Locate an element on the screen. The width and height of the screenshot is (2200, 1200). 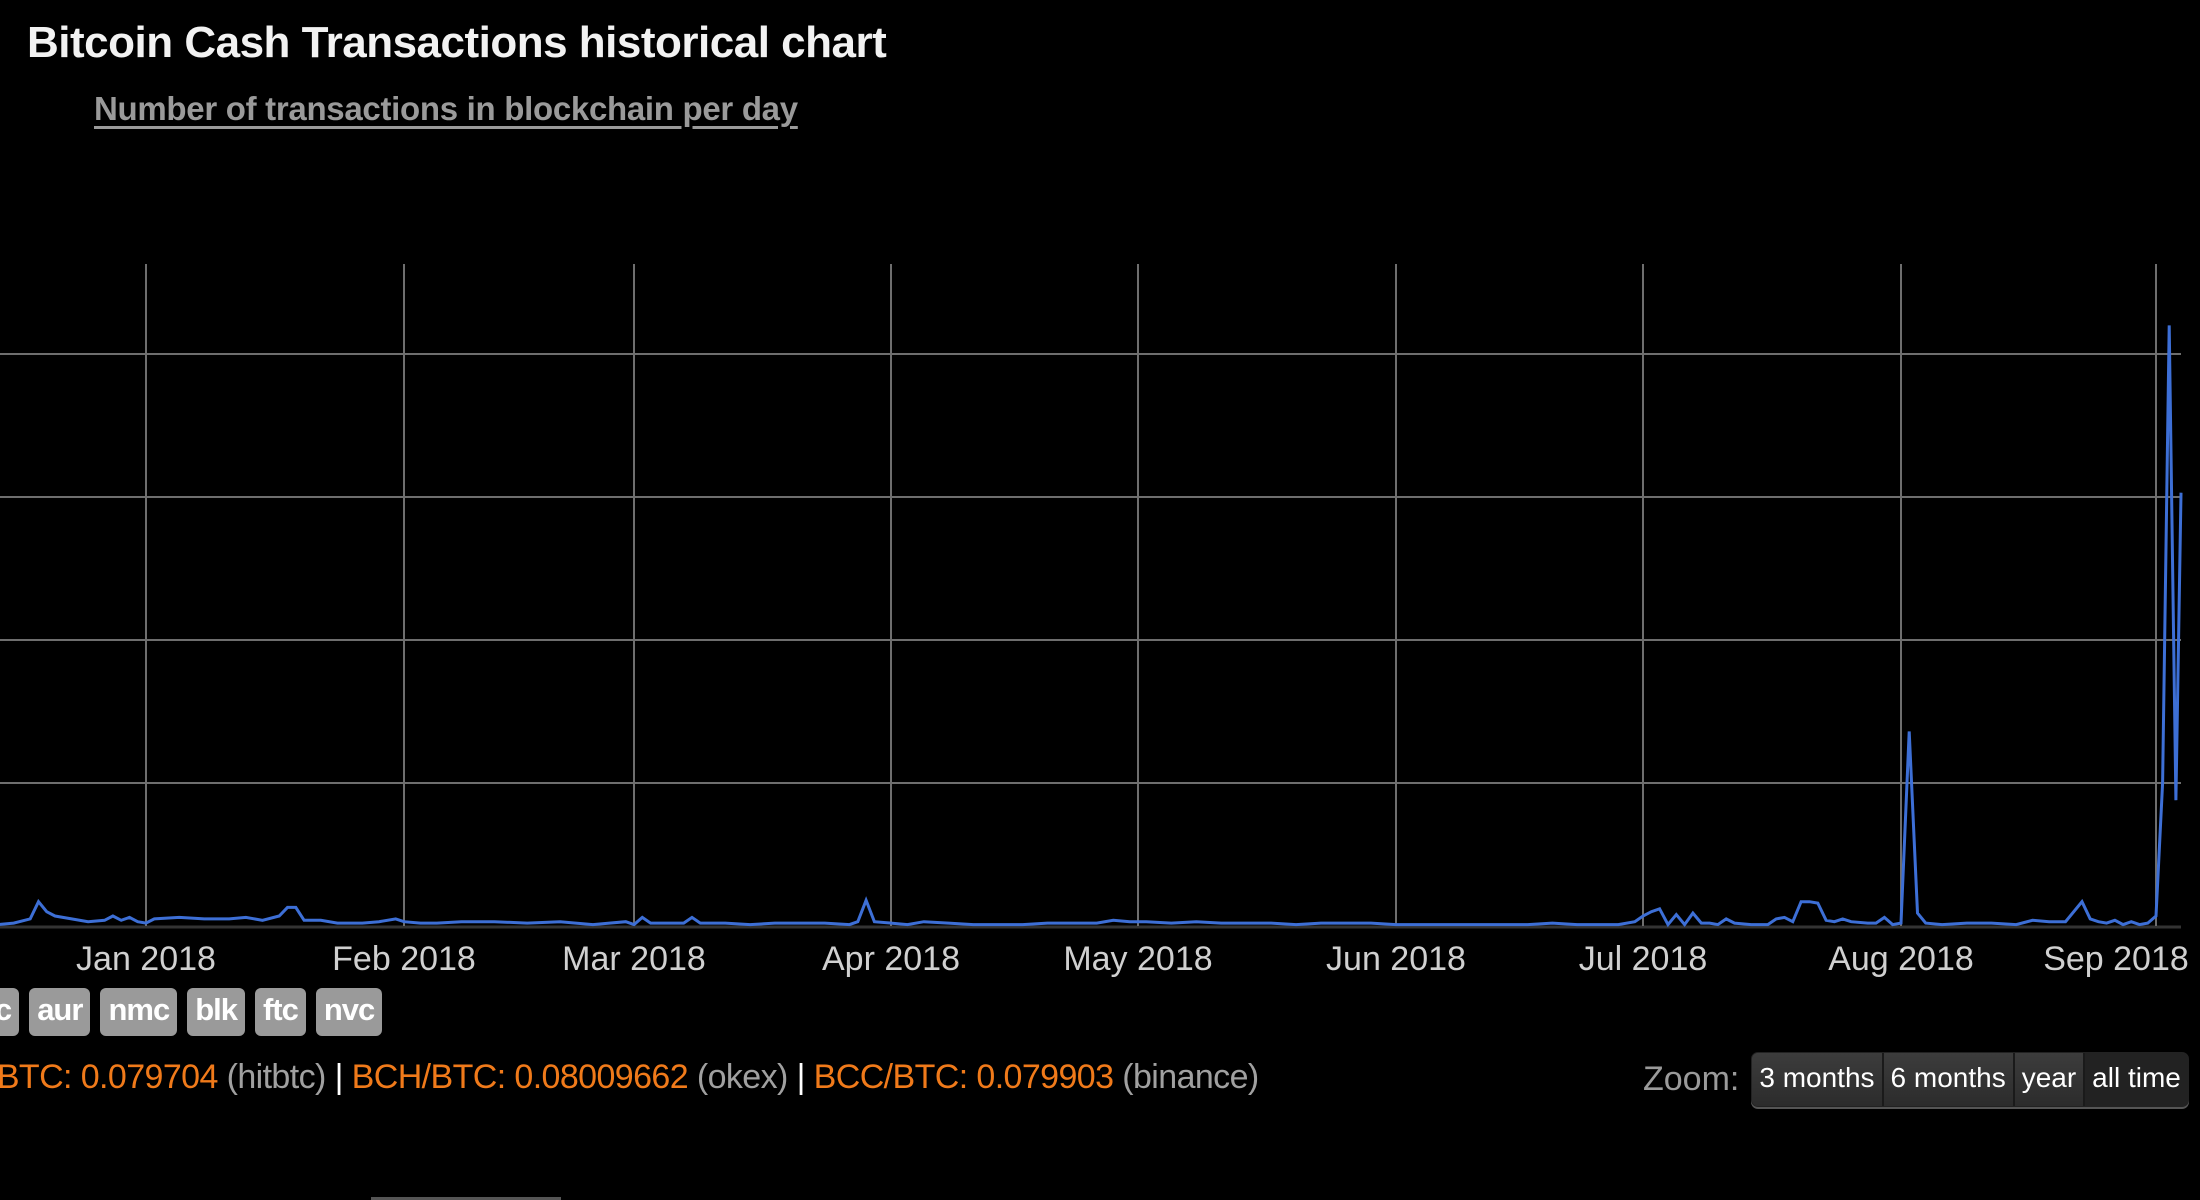
x-tick-label: Jun 2018 is located at coordinates (1396, 959).